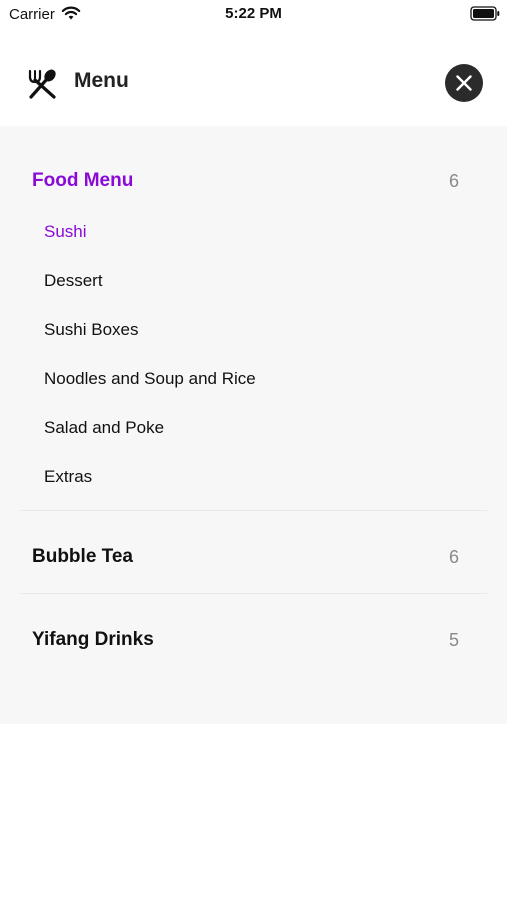 This screenshot has height=900, width=507. I want to click on category-label: Yifang Drinks, so click(93, 639).